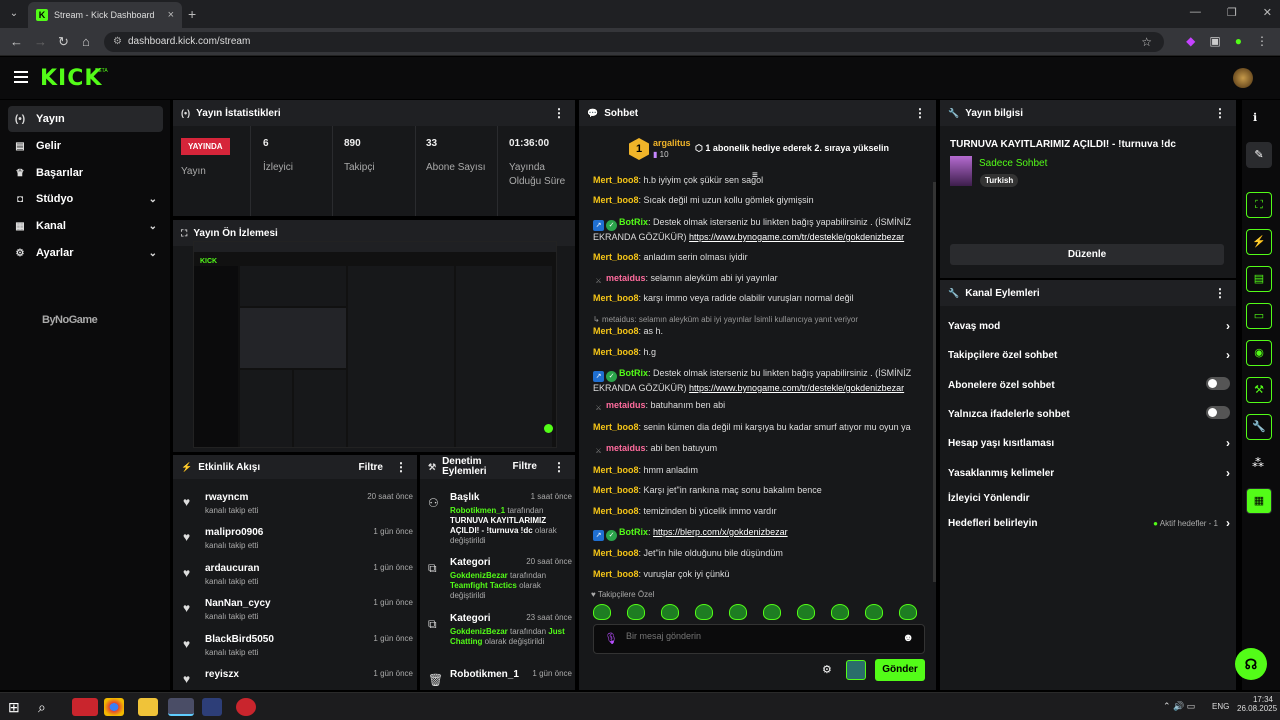 The width and height of the screenshot is (1280, 720). What do you see at coordinates (1251, 664) in the screenshot?
I see `support-icon: ☊` at bounding box center [1251, 664].